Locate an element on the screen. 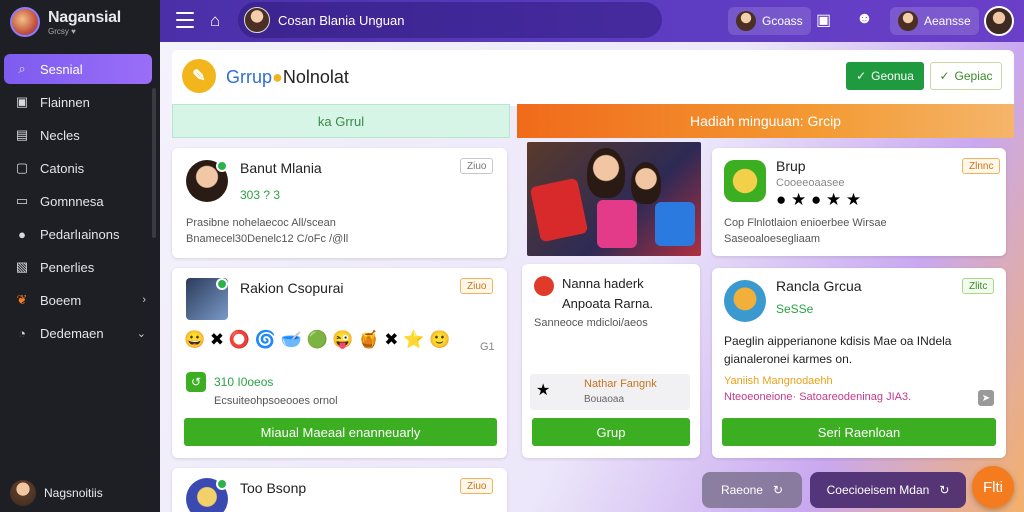  sidebar-item-8: ◔ Dedemaen ⌄ is located at coordinates (78, 333).